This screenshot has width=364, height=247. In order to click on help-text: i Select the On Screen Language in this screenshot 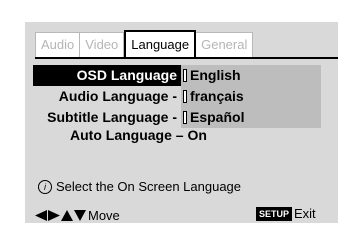, I will do `click(139, 186)`.